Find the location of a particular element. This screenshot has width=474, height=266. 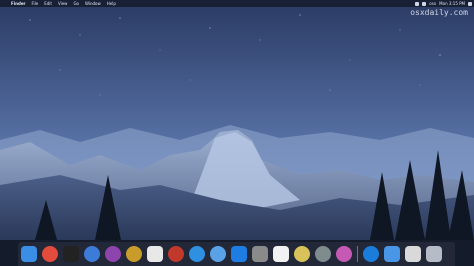

wifi-icon is located at coordinates (417, 3).